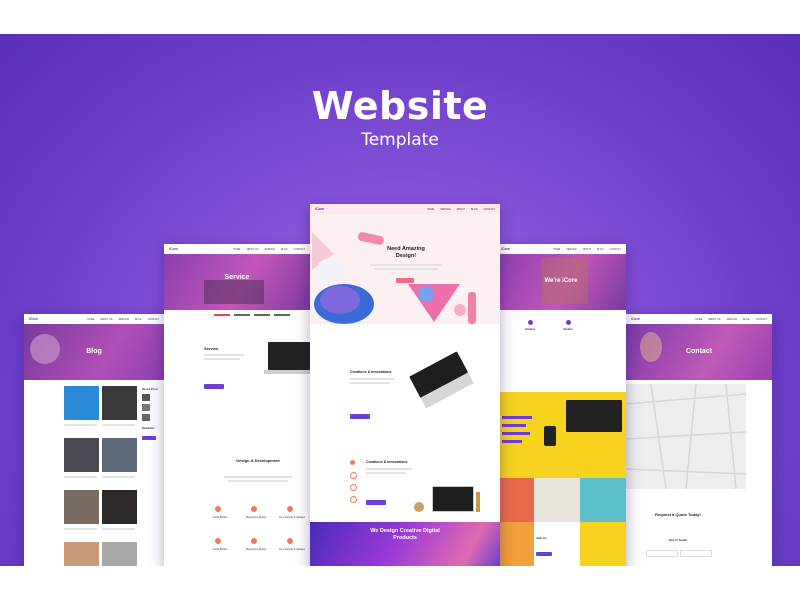 This screenshot has width=800, height=600. I want to click on blog-banner-title: Blog, so click(94, 351).